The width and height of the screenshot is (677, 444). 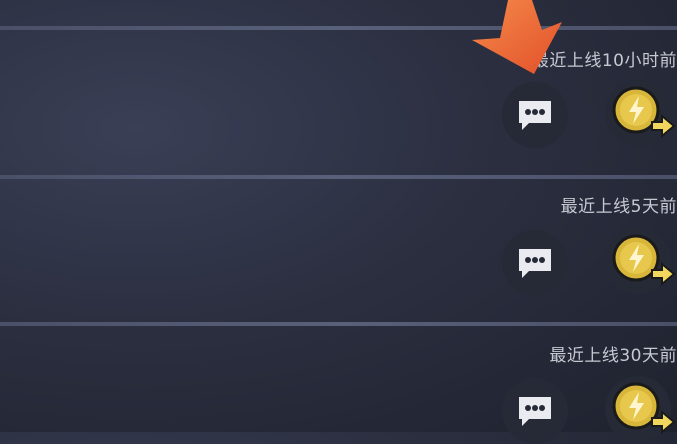 What do you see at coordinates (613, 356) in the screenshot?
I see `last-online-label: 最近上线30天前` at bounding box center [613, 356].